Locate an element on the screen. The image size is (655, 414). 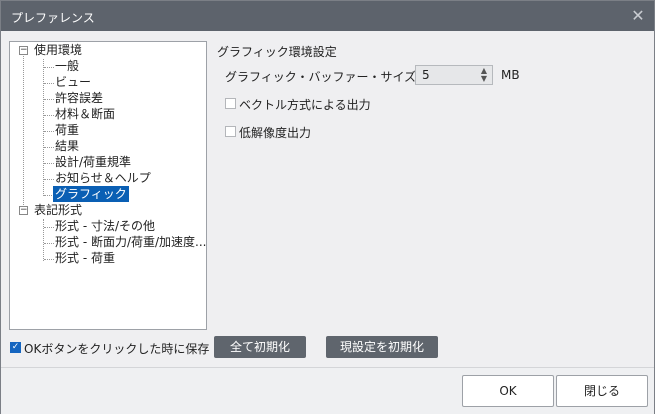
tree-item-format-load: 形式 - 荷重 is located at coordinates (85, 258).